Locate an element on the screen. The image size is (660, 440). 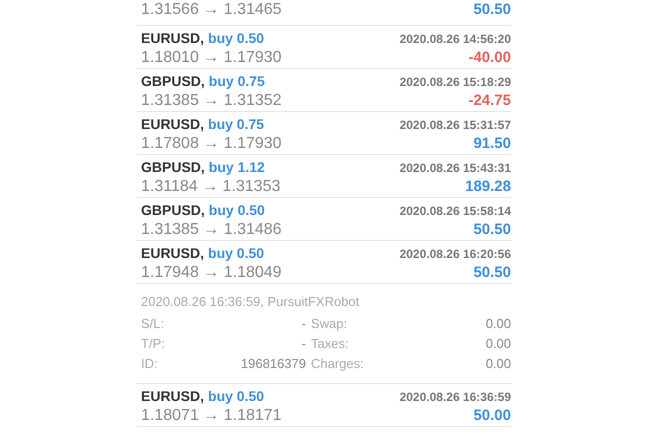
trade-time: 2020.08.26 15:43:31 is located at coordinates (455, 168).